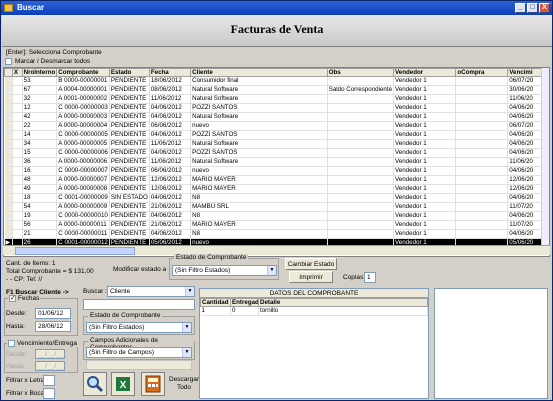 The width and height of the screenshot is (553, 401). Describe the element at coordinates (425, 72) in the screenshot. I see `column-header: Vendedor` at that location.